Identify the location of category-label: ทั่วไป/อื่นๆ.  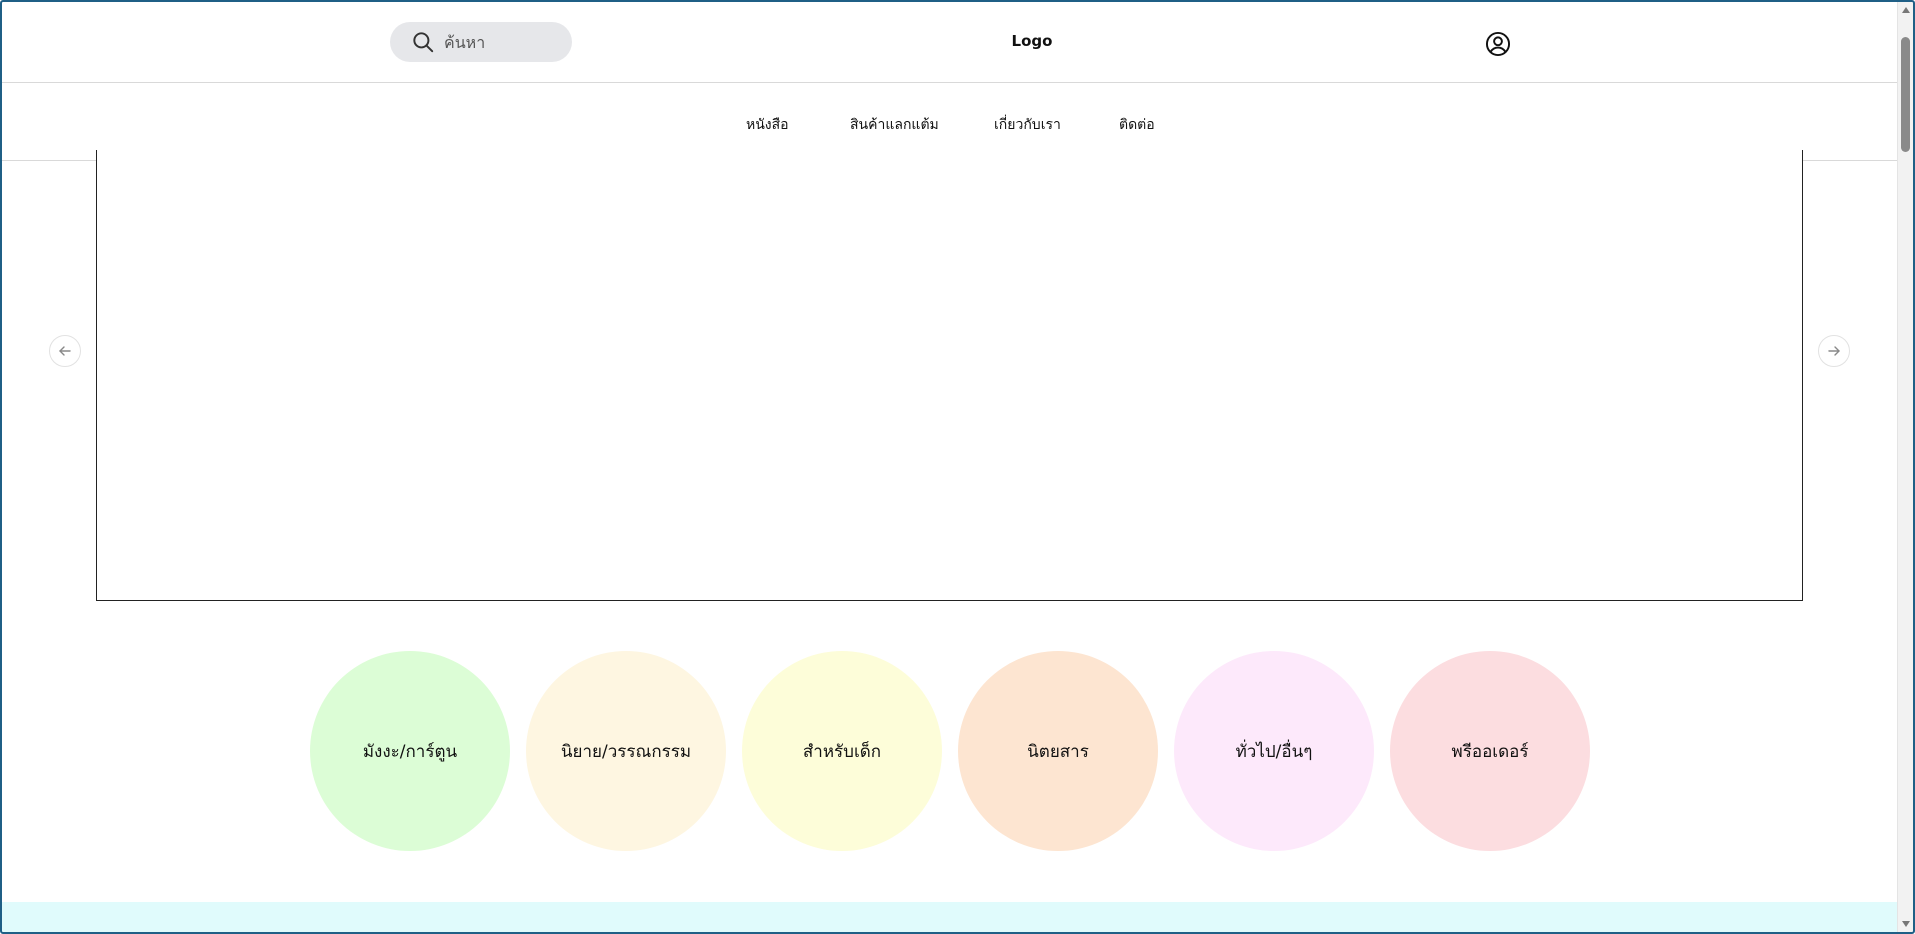
(1274, 751).